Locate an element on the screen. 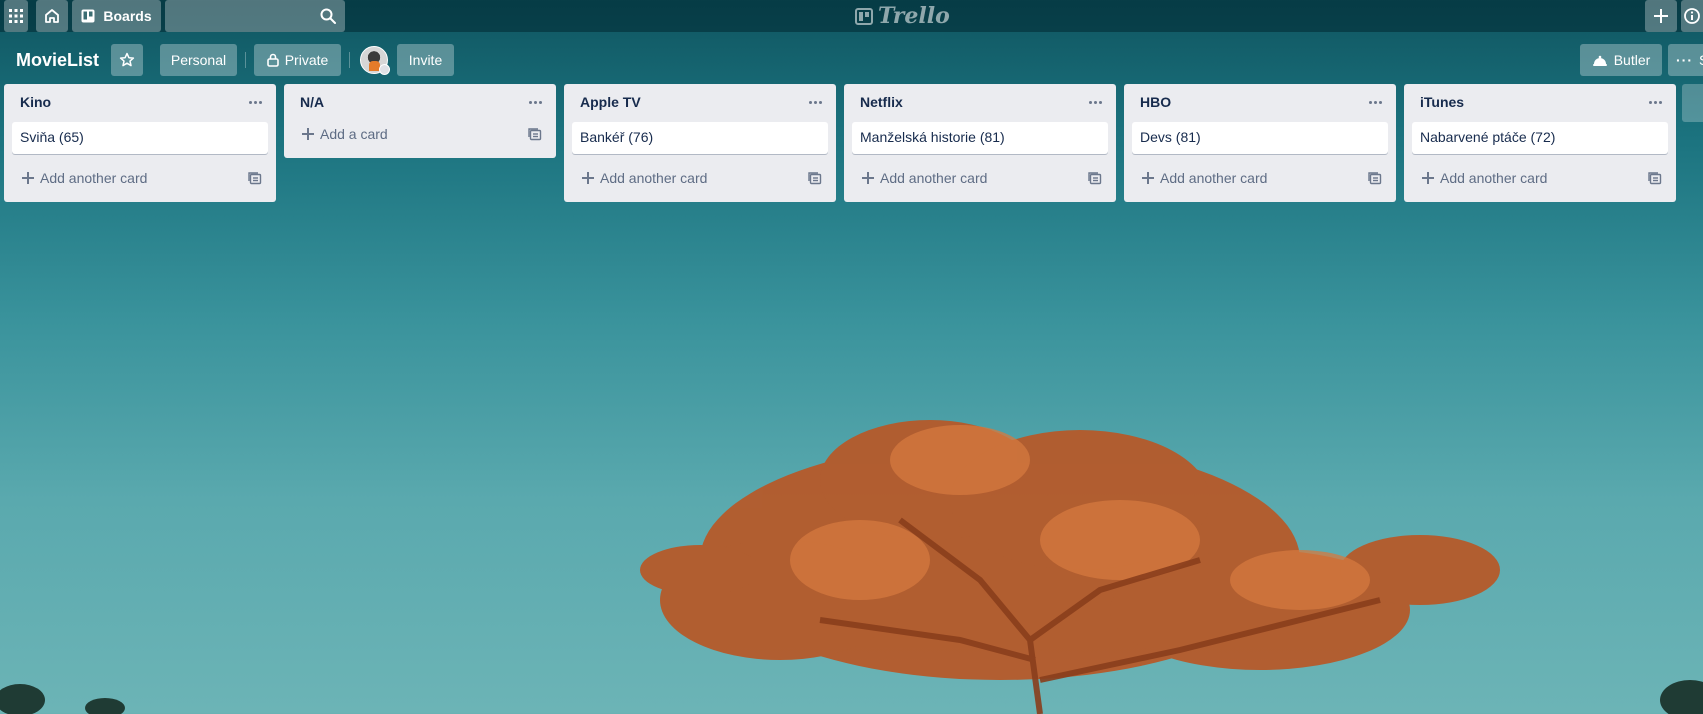 Image resolution: width=1703 pixels, height=714 pixels. butler-button: Butler is located at coordinates (1621, 60).